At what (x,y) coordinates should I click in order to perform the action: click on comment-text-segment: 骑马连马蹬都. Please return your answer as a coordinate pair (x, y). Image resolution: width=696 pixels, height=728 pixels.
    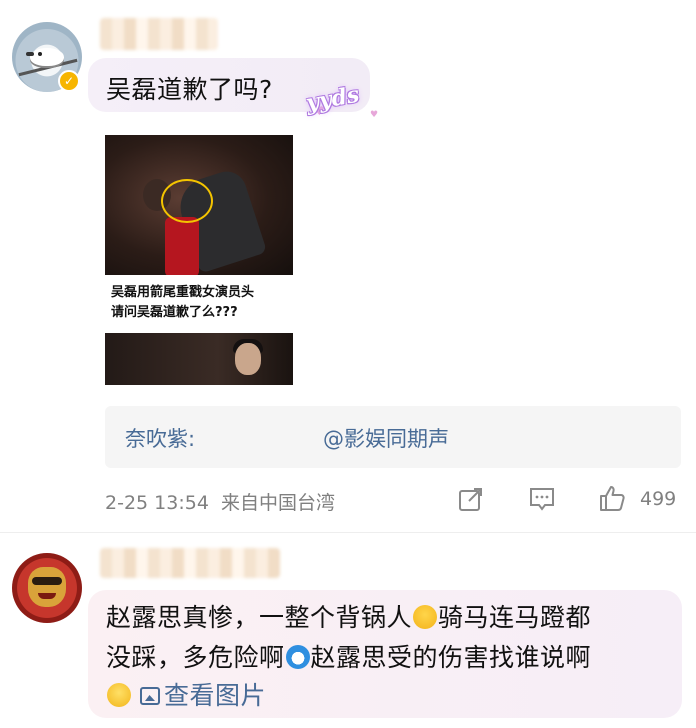
    Looking at the image, I should click on (515, 617).